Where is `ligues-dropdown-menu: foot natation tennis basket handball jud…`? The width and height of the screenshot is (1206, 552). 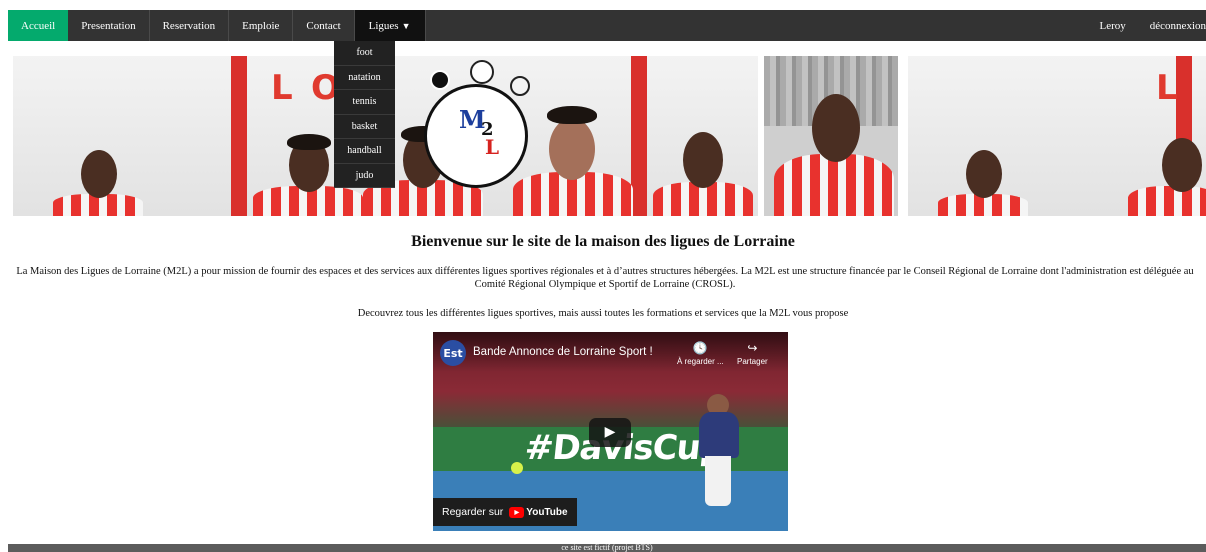
ligues-dropdown-menu: foot natation tennis basket handball jud… is located at coordinates (364, 114).